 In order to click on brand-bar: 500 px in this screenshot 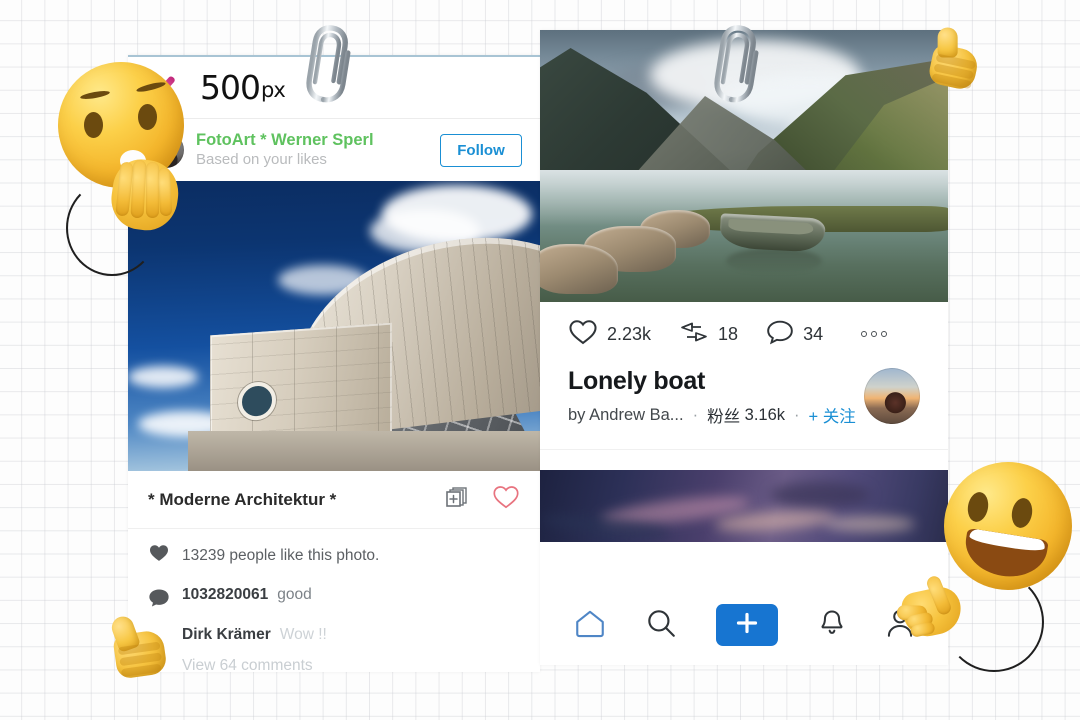, I will do `click(334, 88)`.